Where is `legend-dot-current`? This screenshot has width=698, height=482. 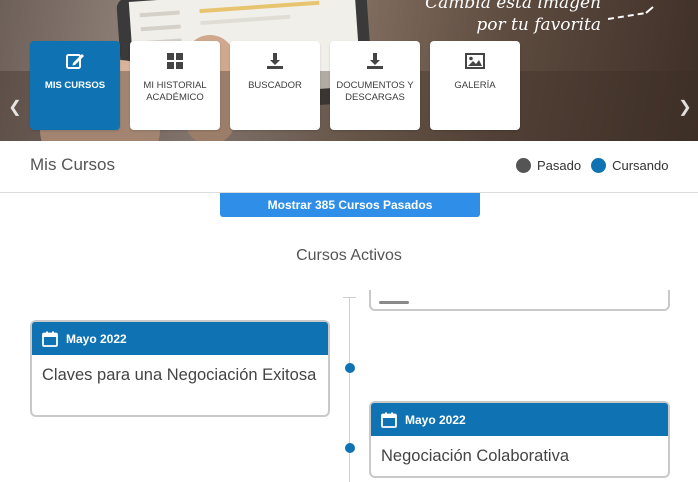 legend-dot-current is located at coordinates (599, 165).